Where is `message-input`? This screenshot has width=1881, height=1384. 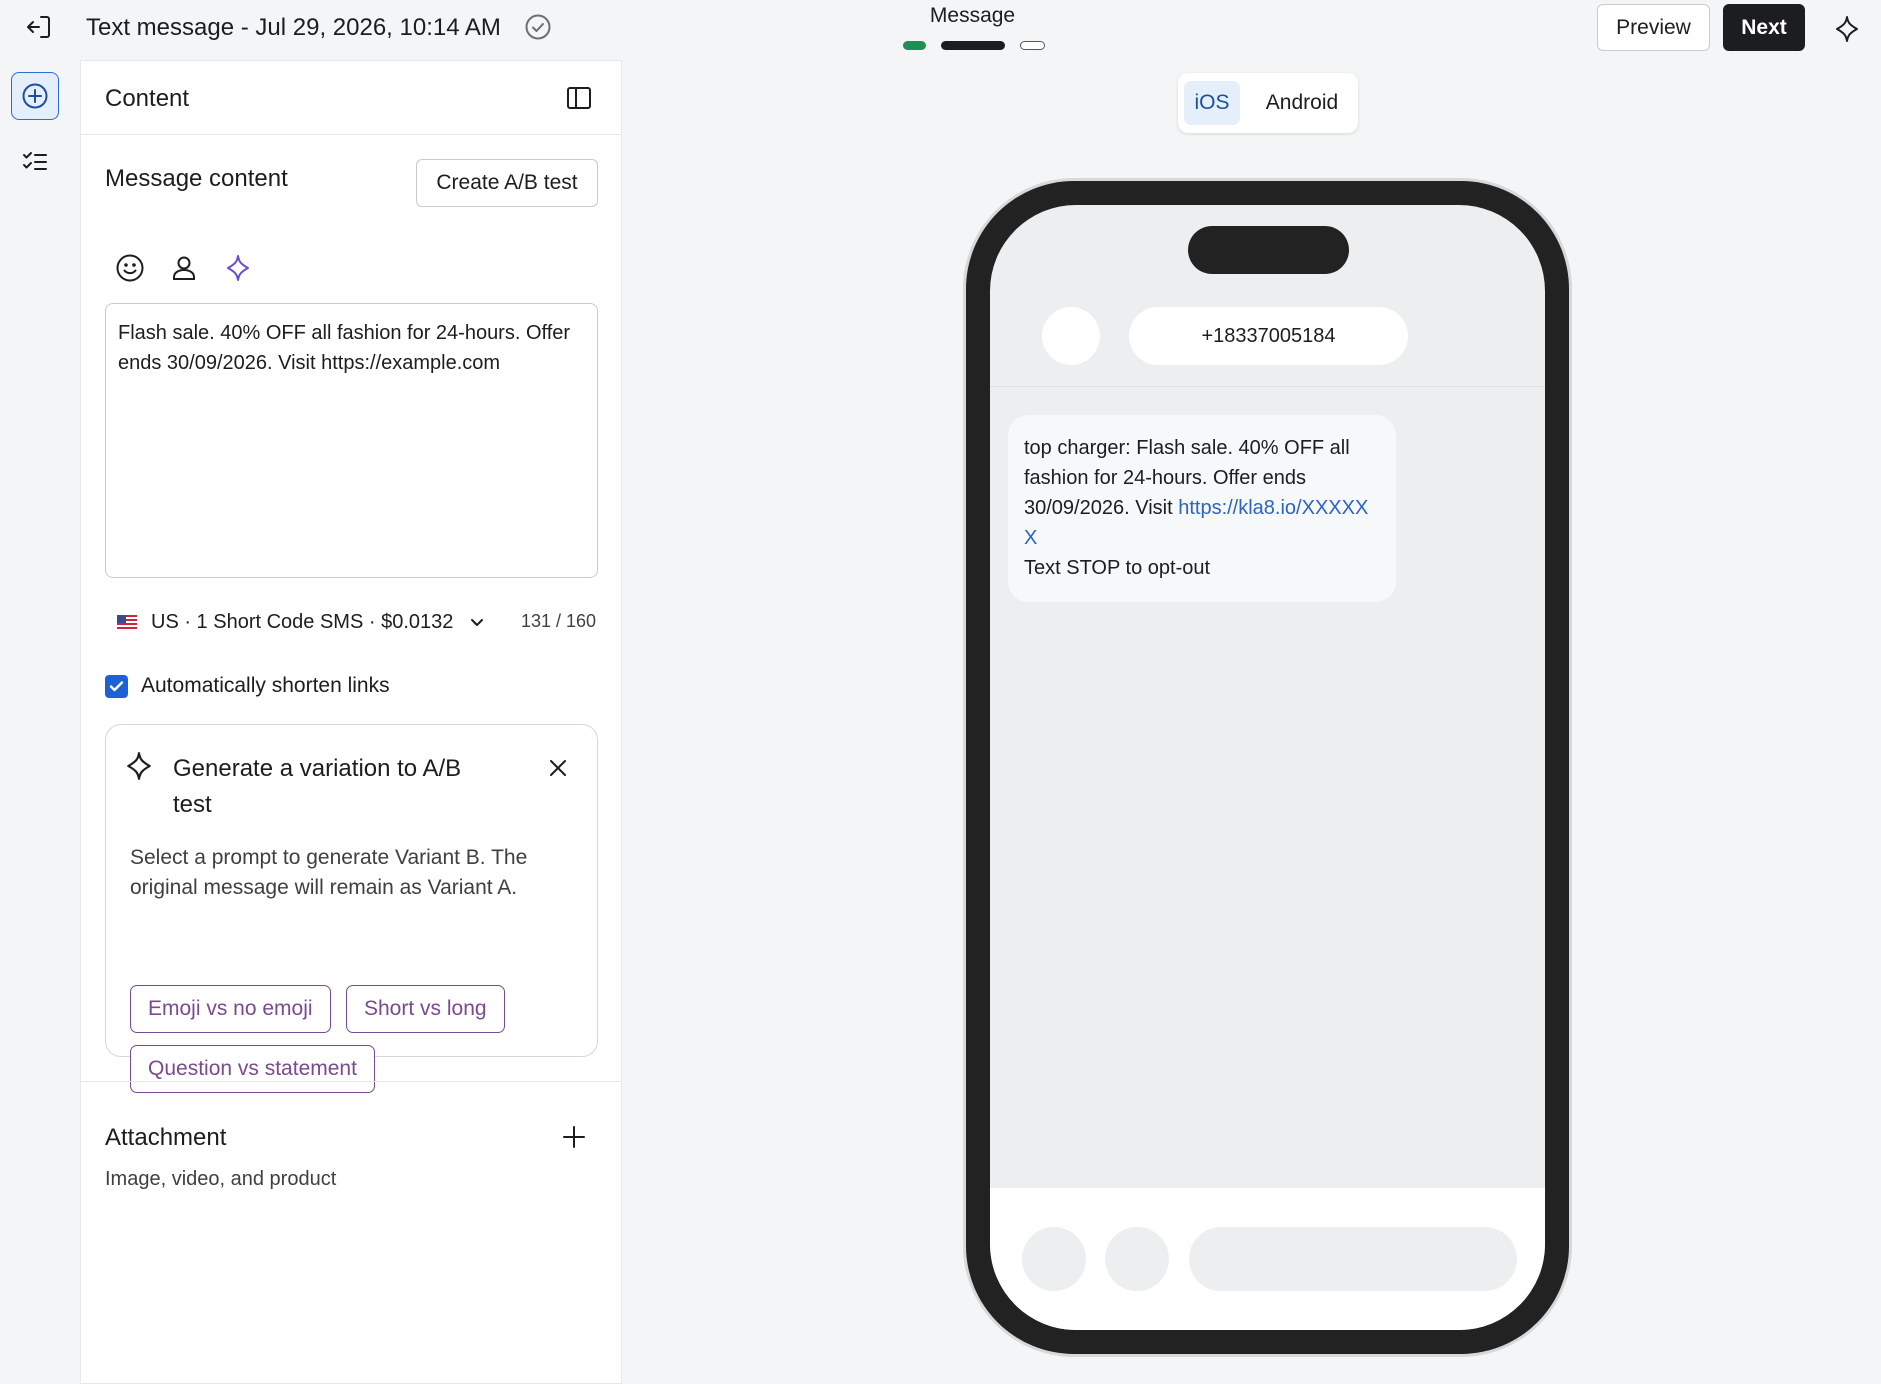
message-input is located at coordinates (351, 440).